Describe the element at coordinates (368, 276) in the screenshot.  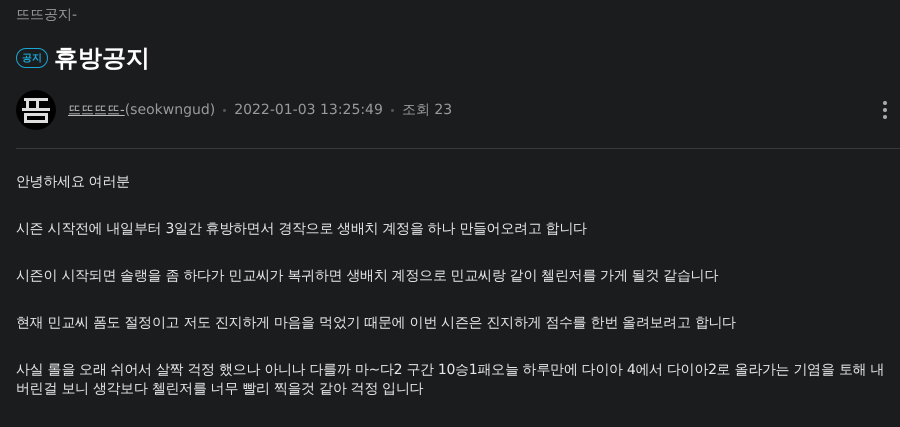
I see `body-paragraph: 시즌이 시작되면 솔랭을 좀 하다가 민교씨가 복귀하면 생배치 계정으로 민교씨랑 같이 첼린저를 가게 될것 같습니다` at that location.